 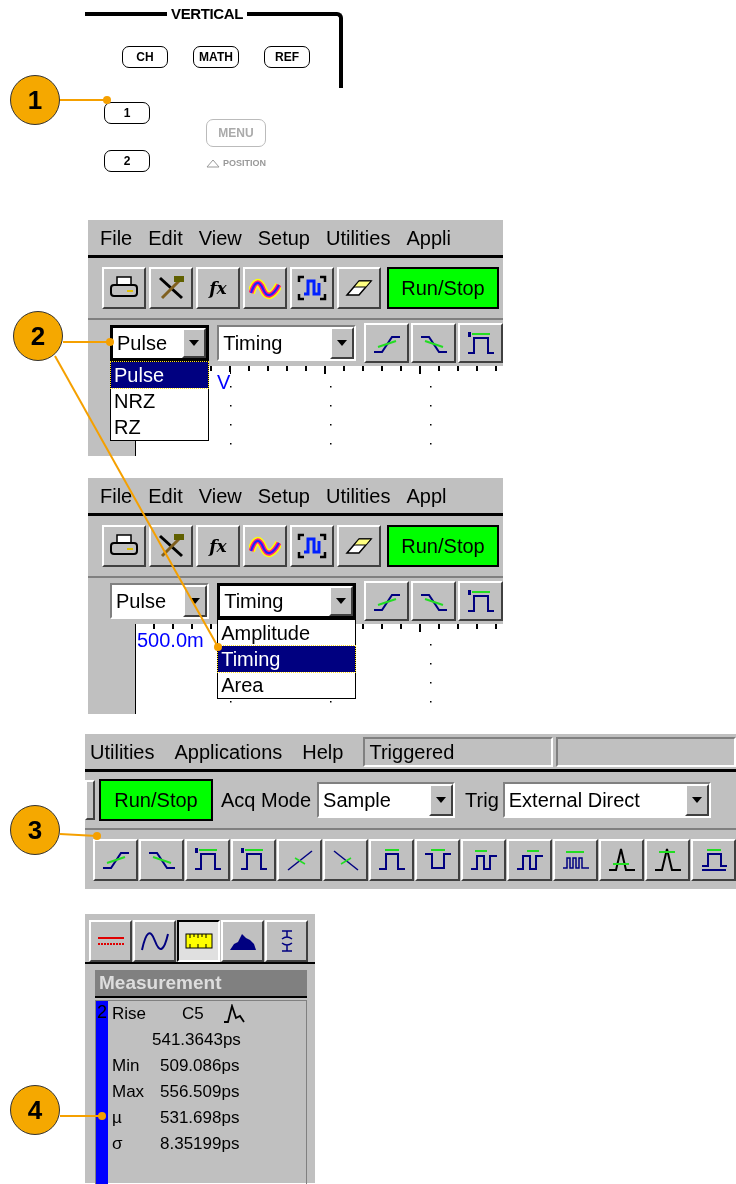 I want to click on status-field: Triggered, so click(x=458, y=751).